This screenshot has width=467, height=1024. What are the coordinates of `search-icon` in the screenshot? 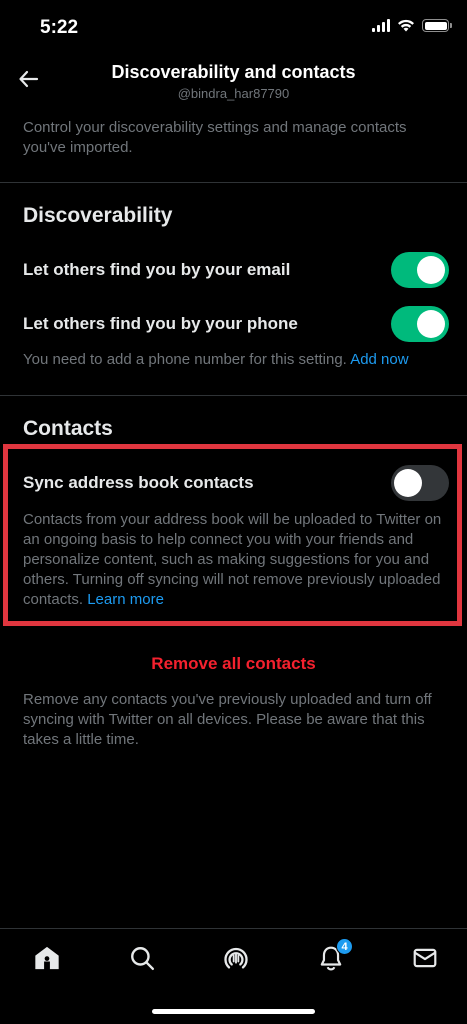 It's located at (143, 959).